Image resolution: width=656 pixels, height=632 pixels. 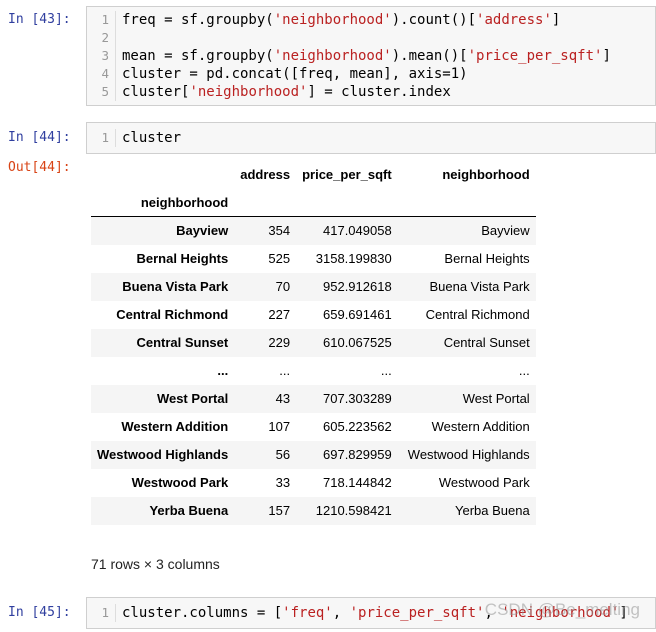 I want to click on code-line-row: 2, so click(x=371, y=38).